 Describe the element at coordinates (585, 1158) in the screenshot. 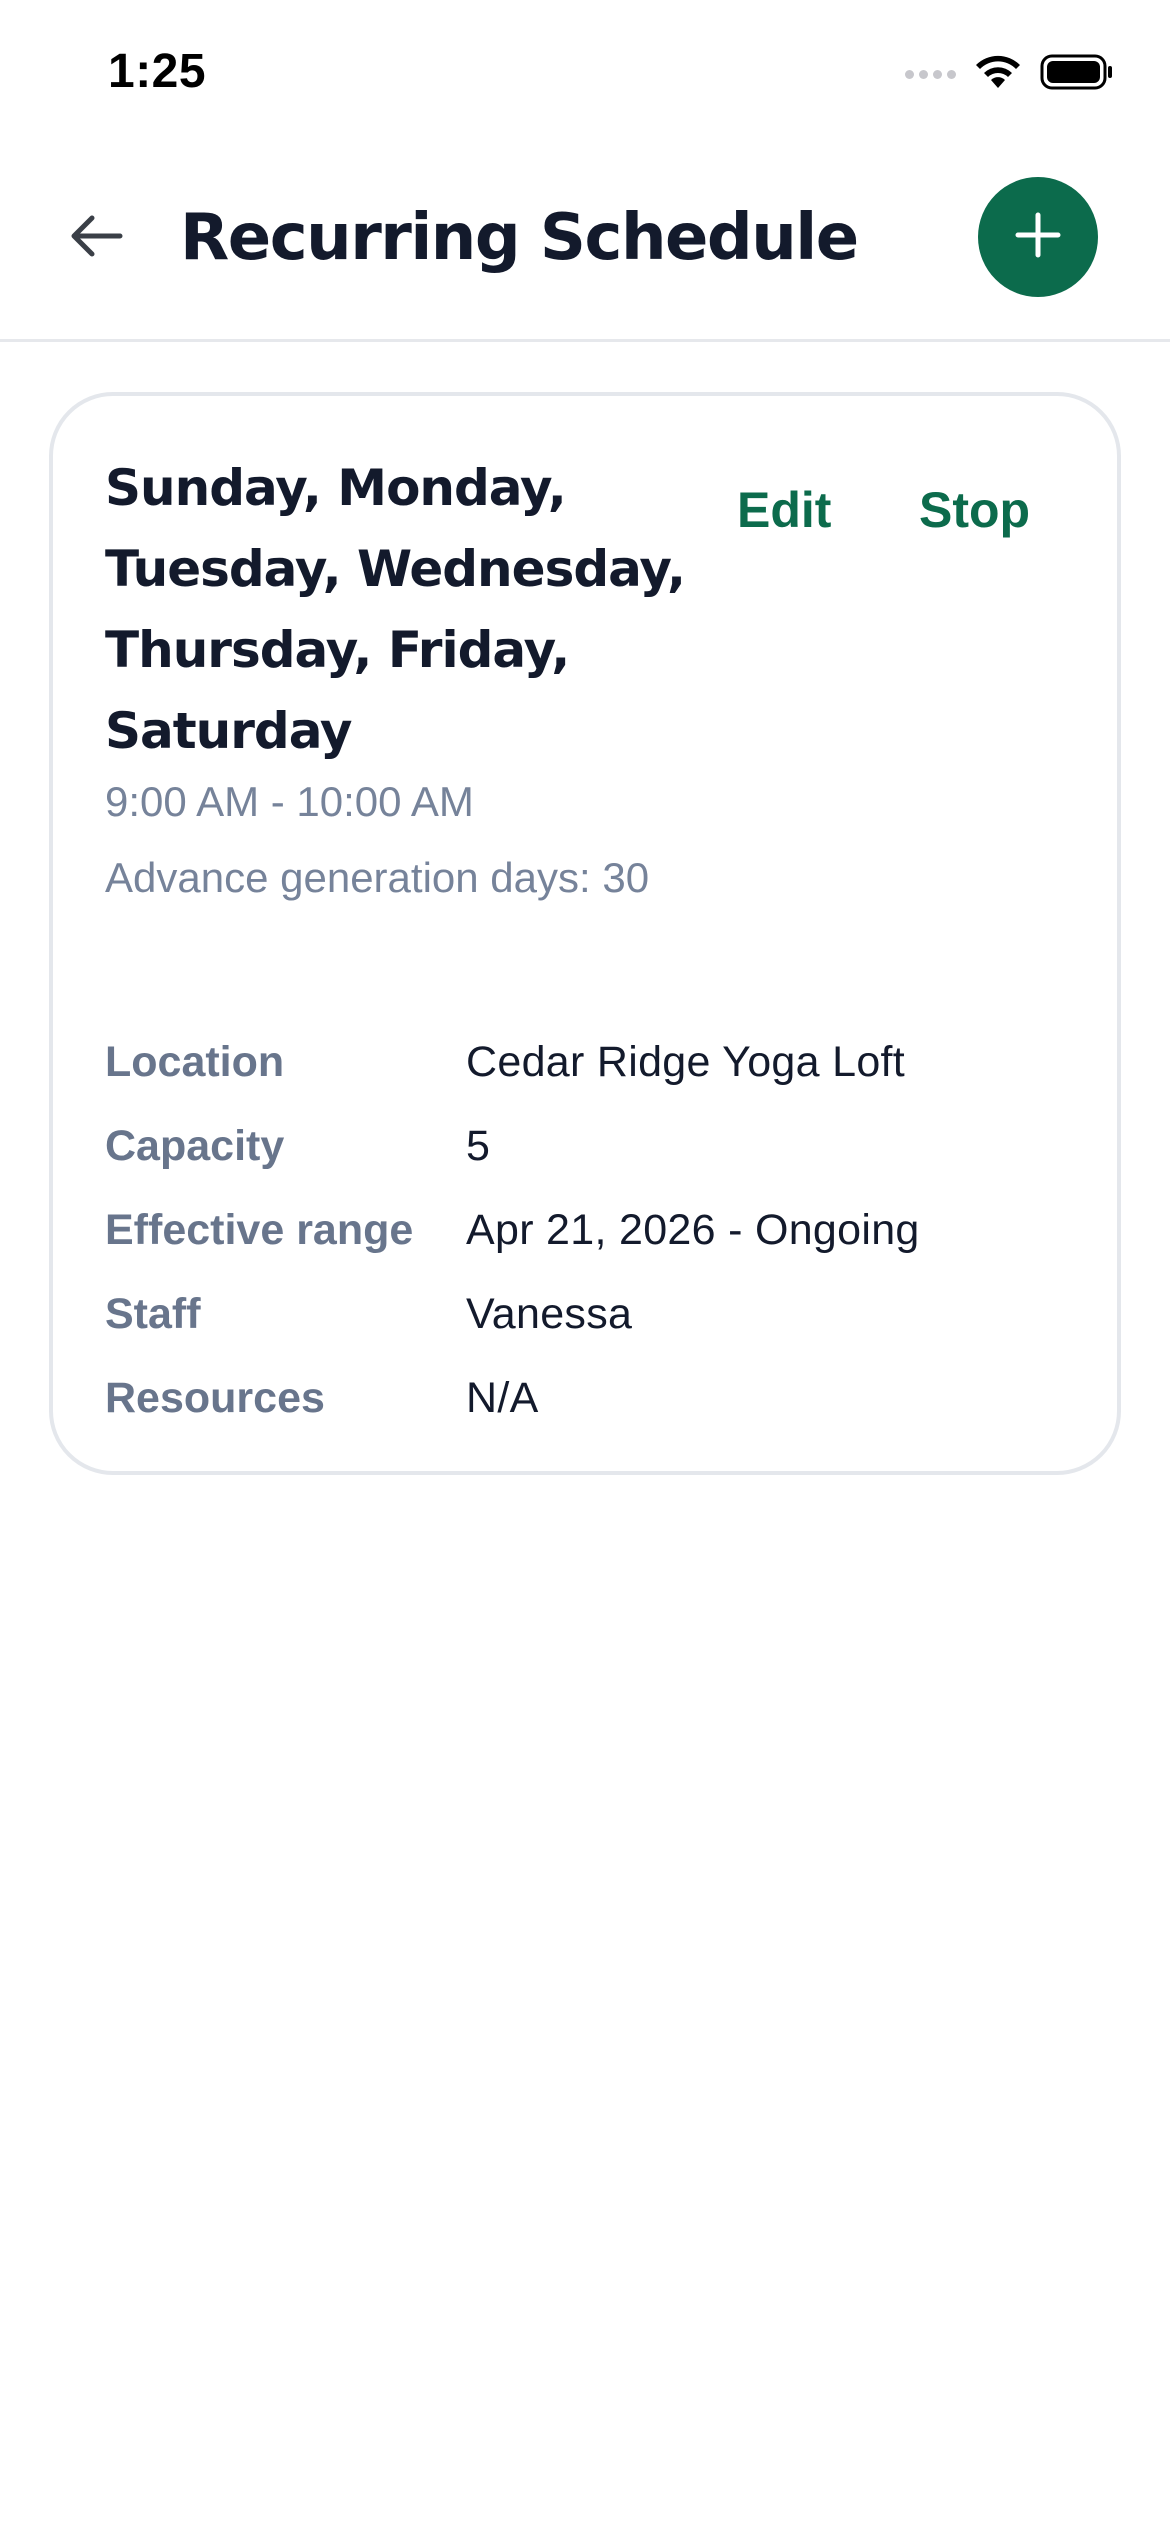

I see `detail-row-capacity: Capacity 5` at that location.